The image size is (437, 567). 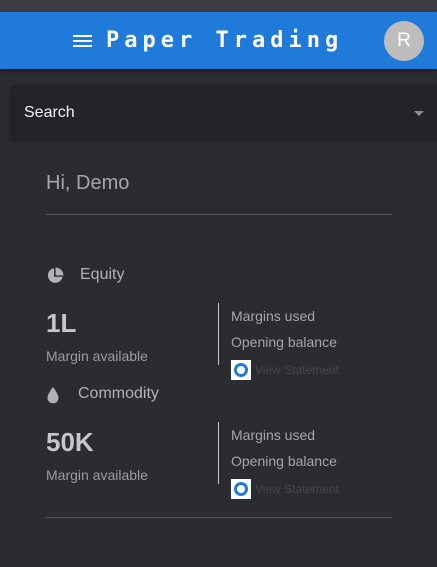 What do you see at coordinates (97, 475) in the screenshot?
I see `commodity-margin-label: Margin available` at bounding box center [97, 475].